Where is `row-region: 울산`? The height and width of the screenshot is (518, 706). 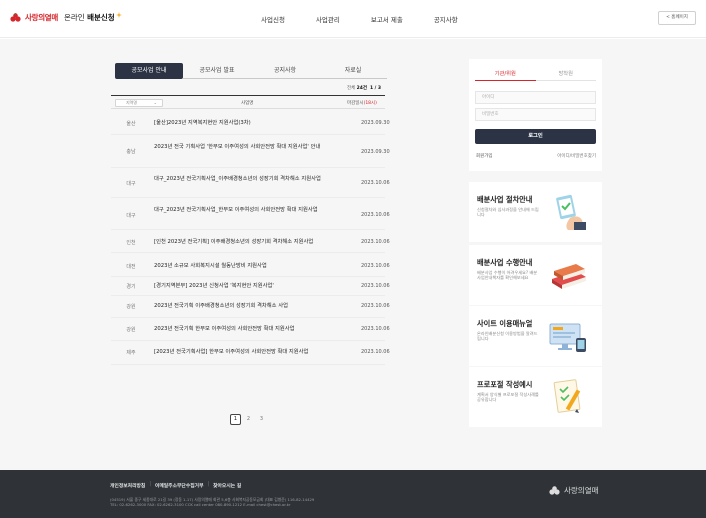
row-region: 울산 is located at coordinates (131, 124).